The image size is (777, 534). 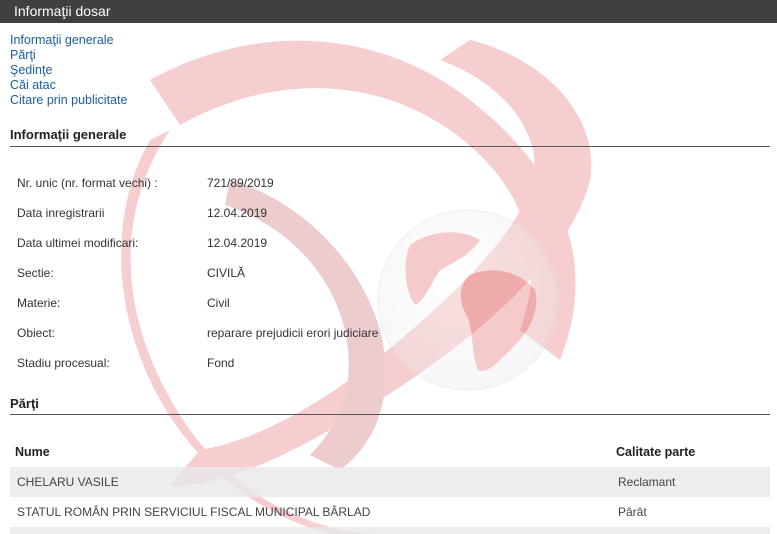 I want to click on table-row: CHELARU VASILE Reclamant, so click(x=390, y=482).